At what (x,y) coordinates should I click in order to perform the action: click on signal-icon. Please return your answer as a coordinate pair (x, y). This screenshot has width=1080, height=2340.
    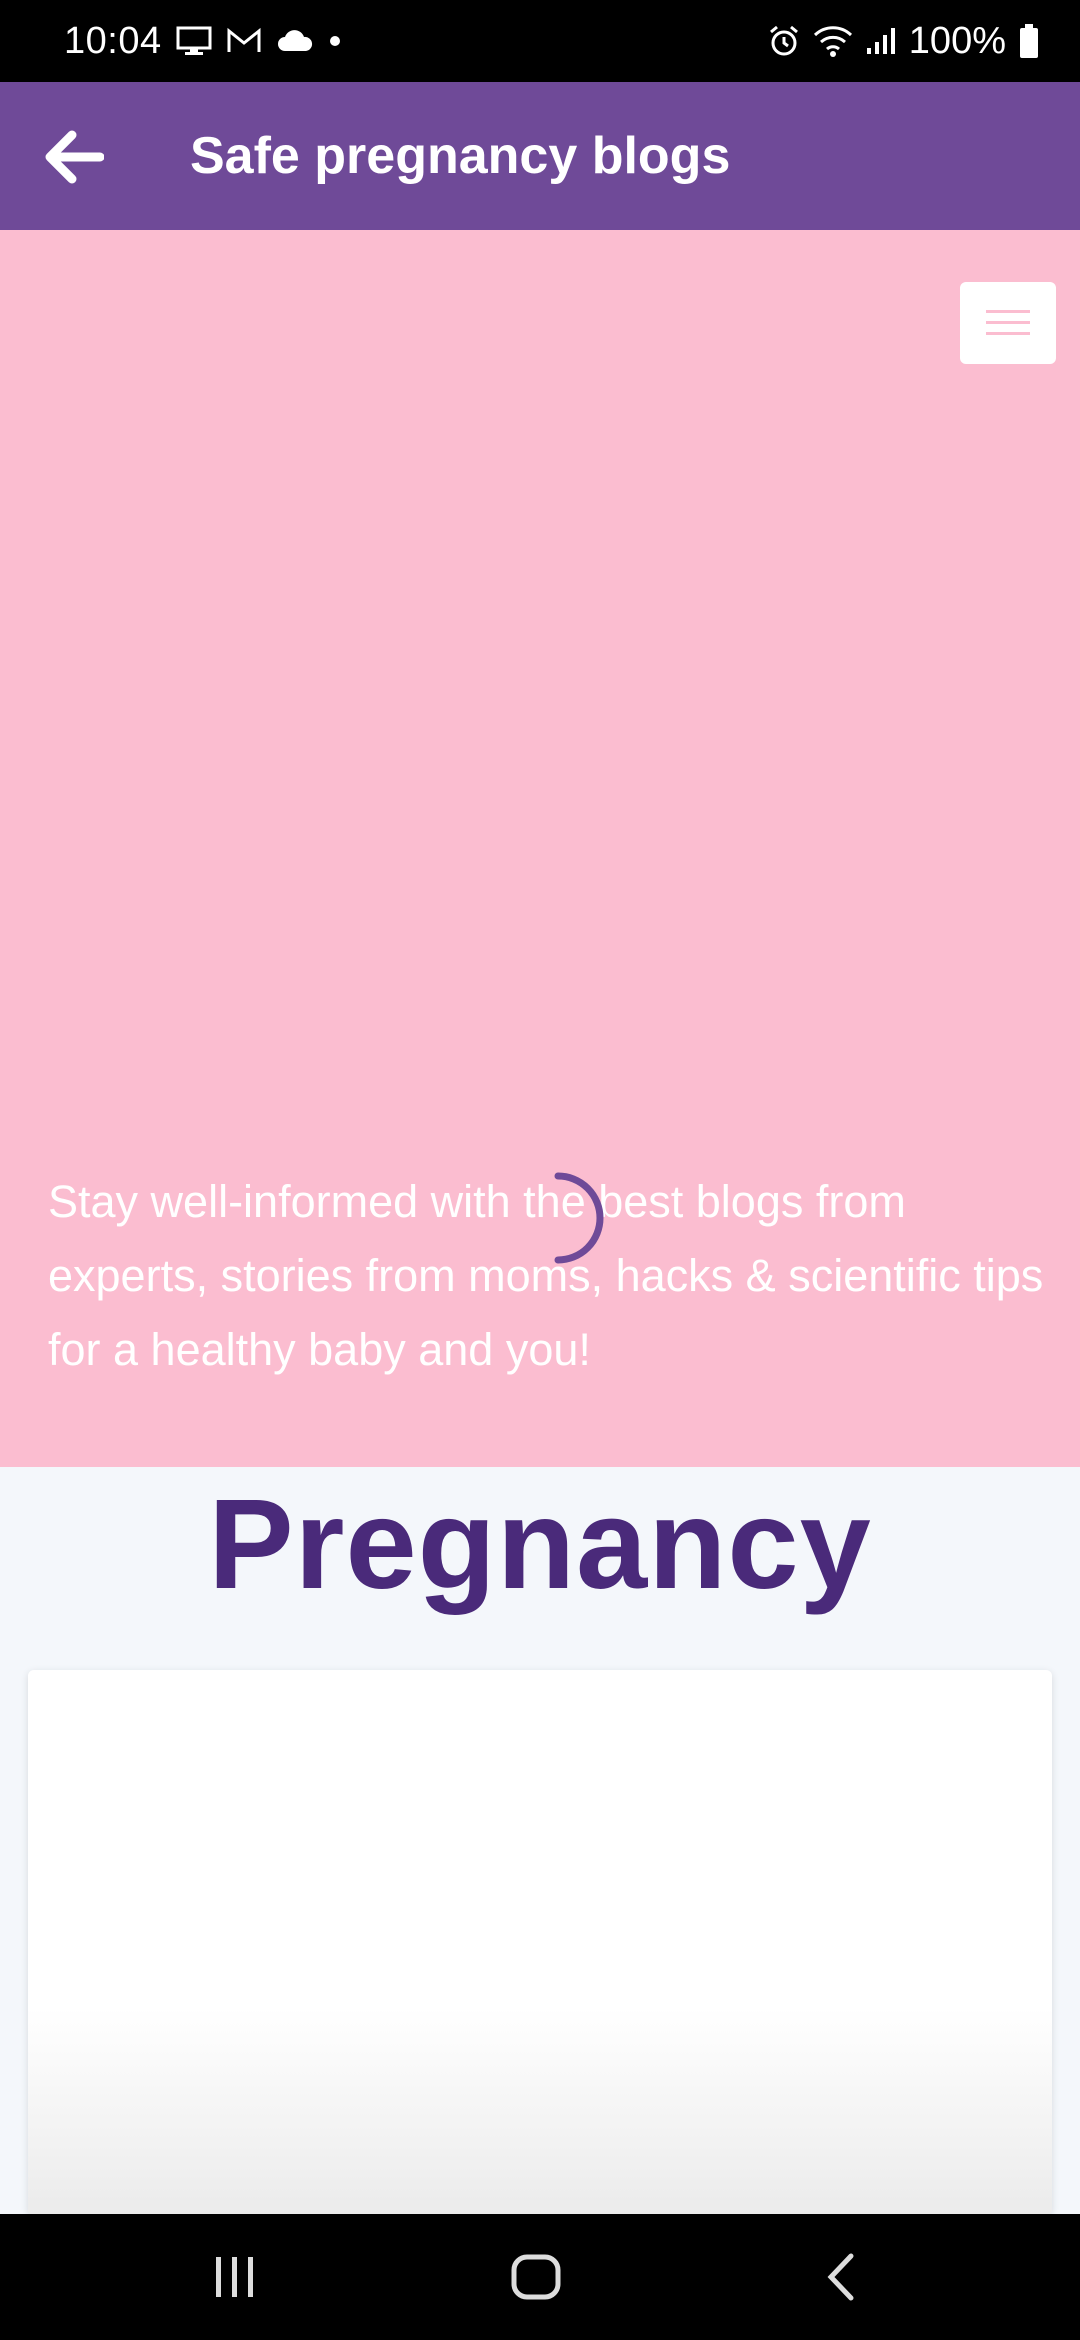
    Looking at the image, I should click on (881, 41).